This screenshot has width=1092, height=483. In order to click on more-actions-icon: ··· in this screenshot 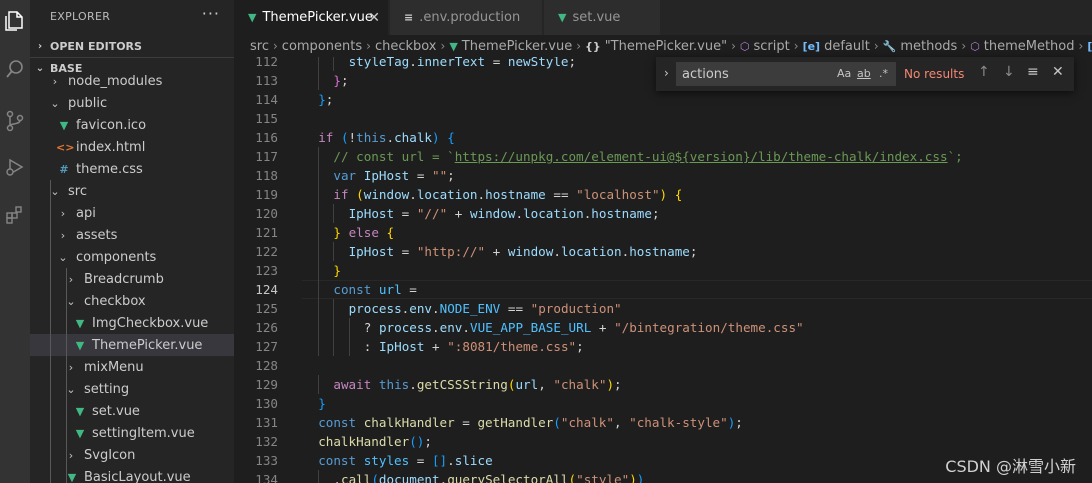, I will do `click(211, 13)`.